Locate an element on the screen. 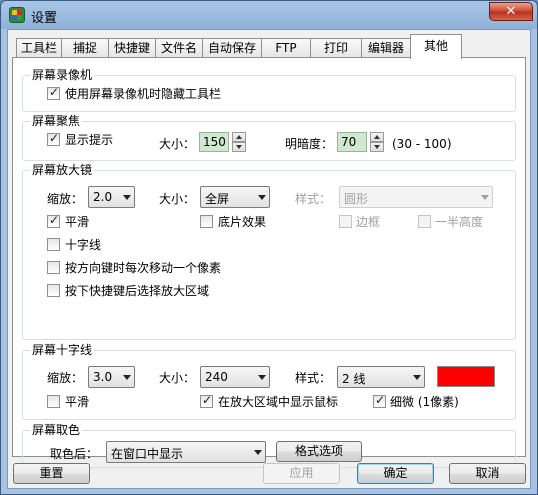 The height and width of the screenshot is (495, 538). crosshair-zoom-select: 3.0 is located at coordinates (111, 377).